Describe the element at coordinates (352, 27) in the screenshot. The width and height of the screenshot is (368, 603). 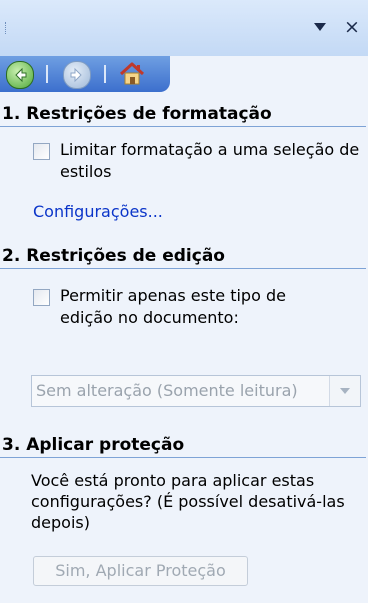
I see `close-button: ×` at that location.